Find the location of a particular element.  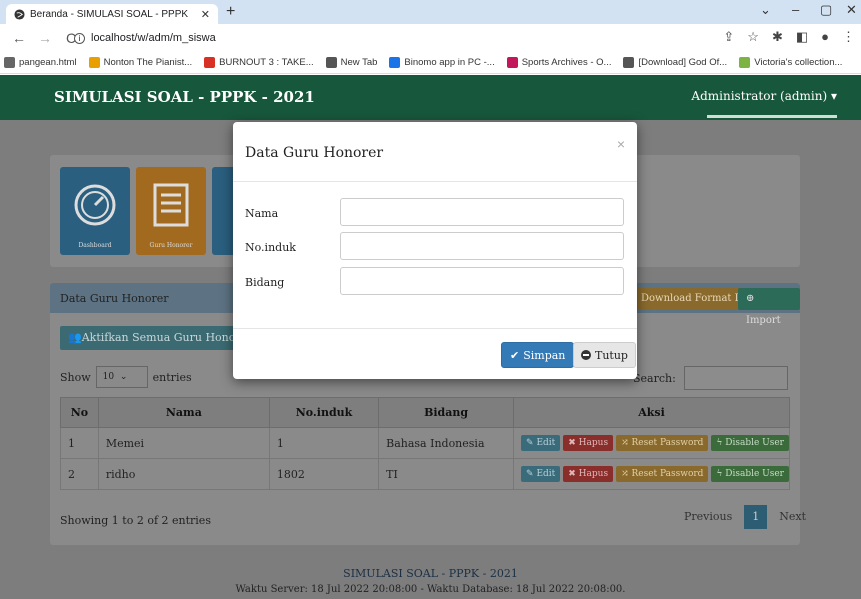

table-info: Showing 1 to 2 of 2 entries is located at coordinates (135, 520).